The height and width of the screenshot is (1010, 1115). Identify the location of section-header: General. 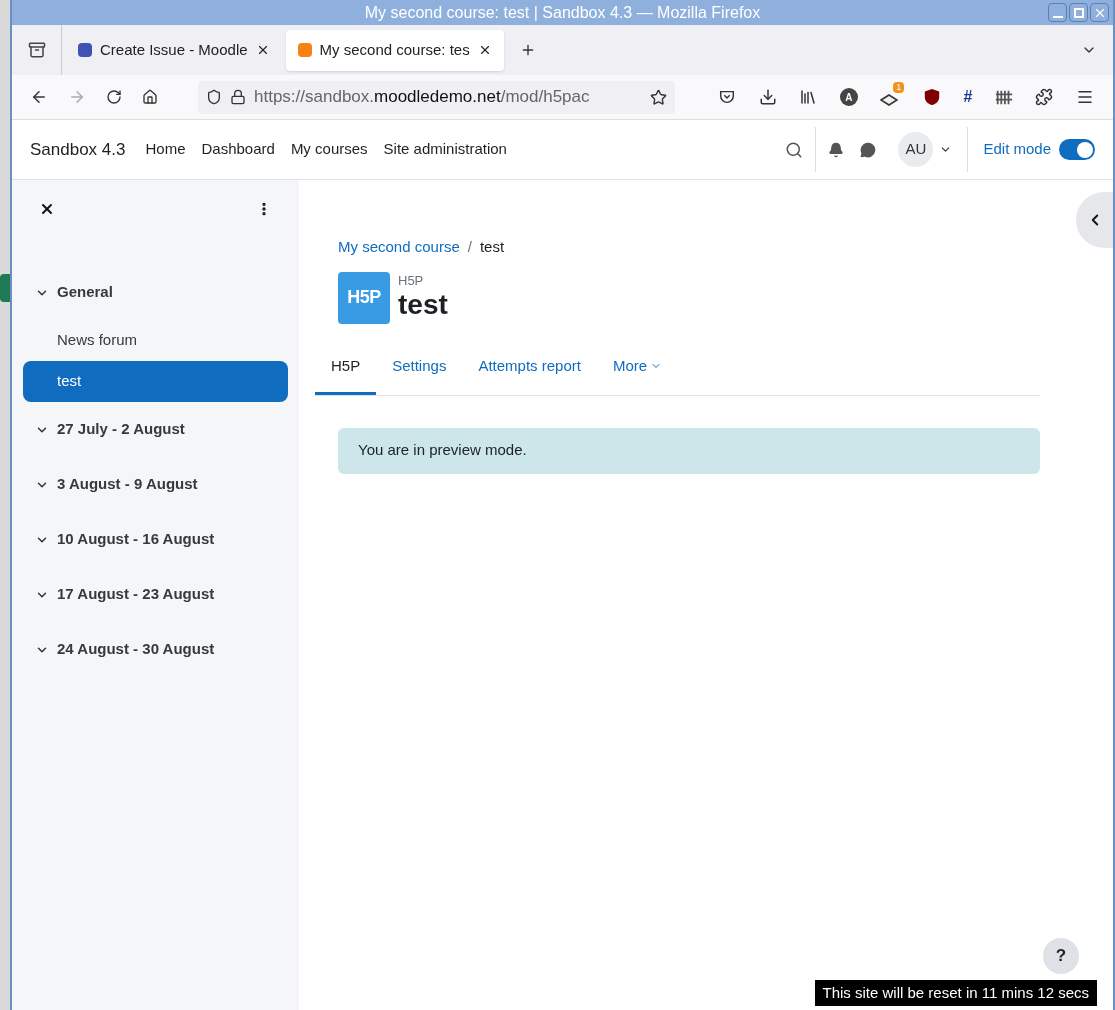
(155, 292).